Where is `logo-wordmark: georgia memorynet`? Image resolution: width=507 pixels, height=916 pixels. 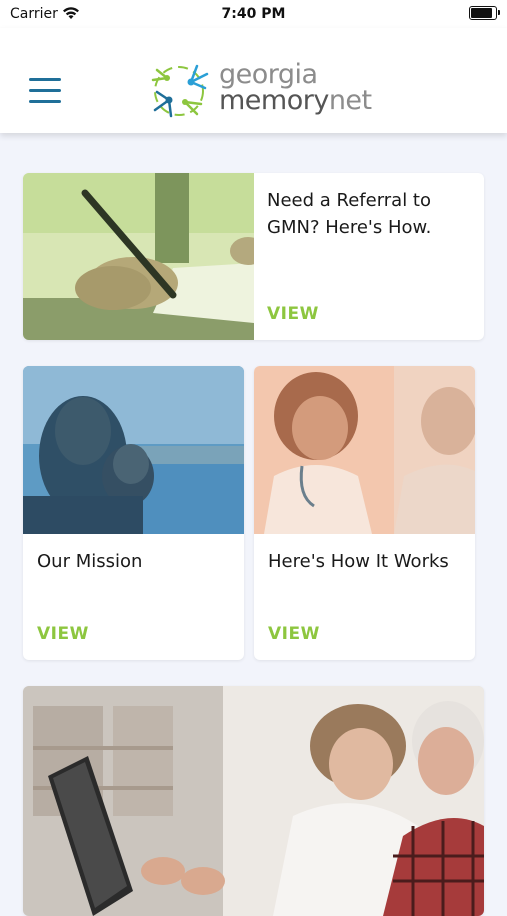 logo-wordmark: georgia memorynet is located at coordinates (295, 88).